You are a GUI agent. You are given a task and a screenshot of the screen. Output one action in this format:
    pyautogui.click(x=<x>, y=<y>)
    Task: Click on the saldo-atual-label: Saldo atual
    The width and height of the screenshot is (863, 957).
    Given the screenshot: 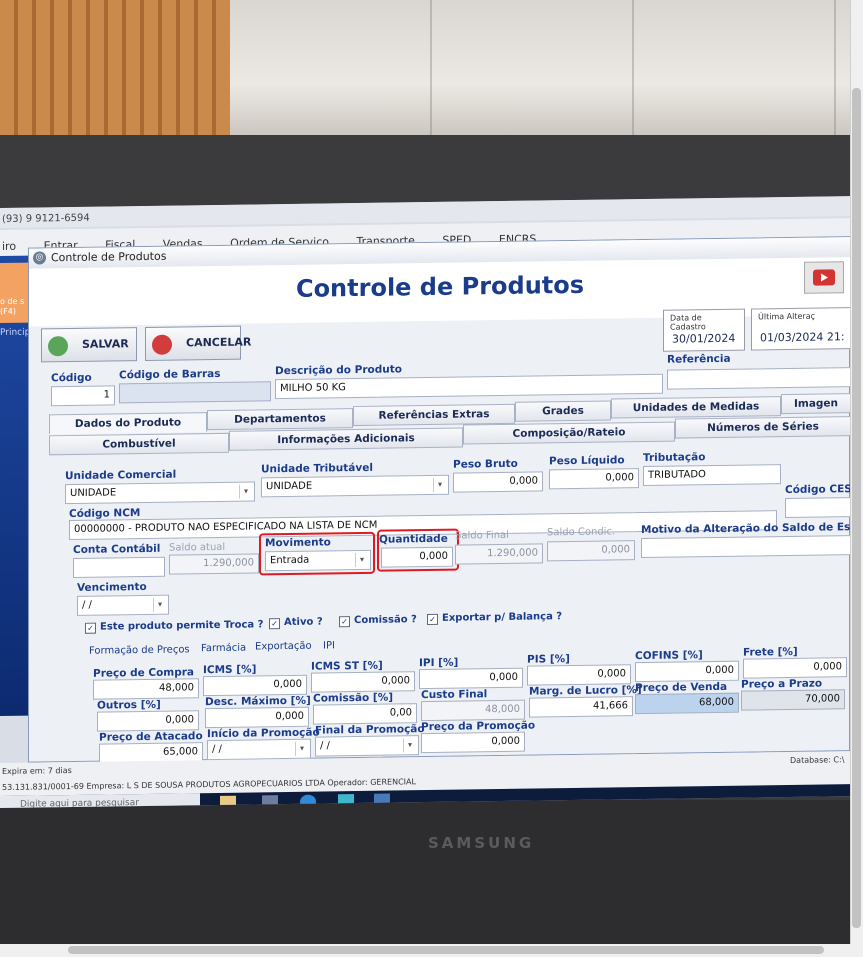 What is the action you would take?
    pyautogui.click(x=197, y=547)
    